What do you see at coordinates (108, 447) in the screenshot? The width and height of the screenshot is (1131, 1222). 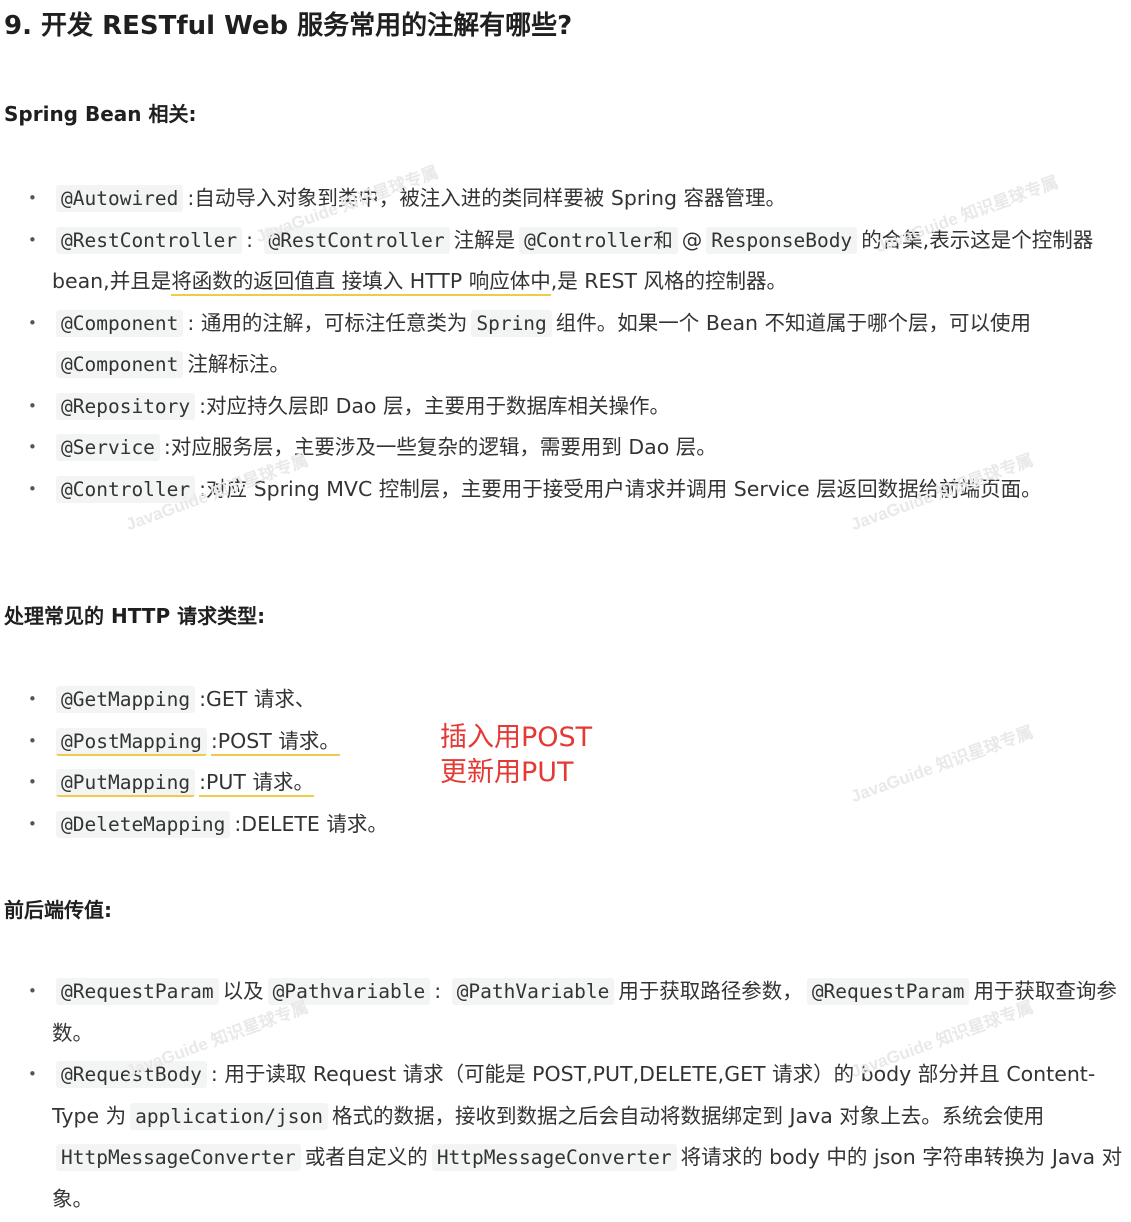 I see `inline-code: @Service` at bounding box center [108, 447].